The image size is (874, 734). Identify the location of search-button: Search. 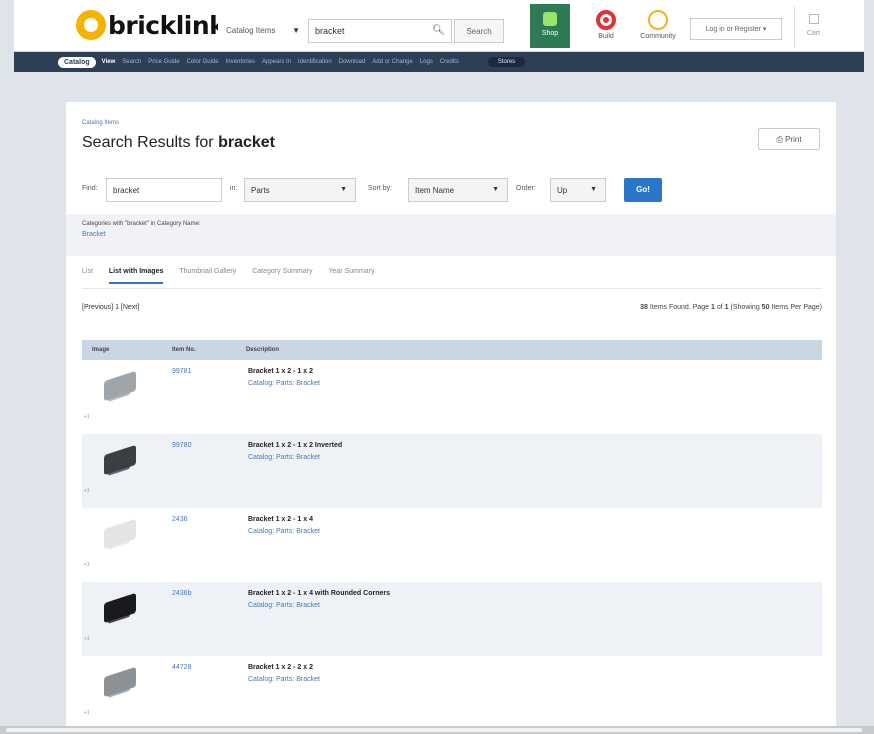
(479, 31).